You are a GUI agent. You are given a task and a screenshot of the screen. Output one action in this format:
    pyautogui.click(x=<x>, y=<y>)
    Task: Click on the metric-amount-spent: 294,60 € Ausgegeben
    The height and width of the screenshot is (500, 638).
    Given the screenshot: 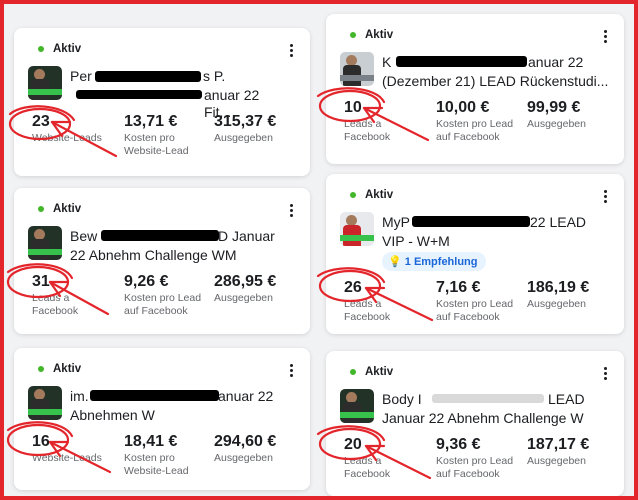 What is the action you would take?
    pyautogui.click(x=245, y=448)
    